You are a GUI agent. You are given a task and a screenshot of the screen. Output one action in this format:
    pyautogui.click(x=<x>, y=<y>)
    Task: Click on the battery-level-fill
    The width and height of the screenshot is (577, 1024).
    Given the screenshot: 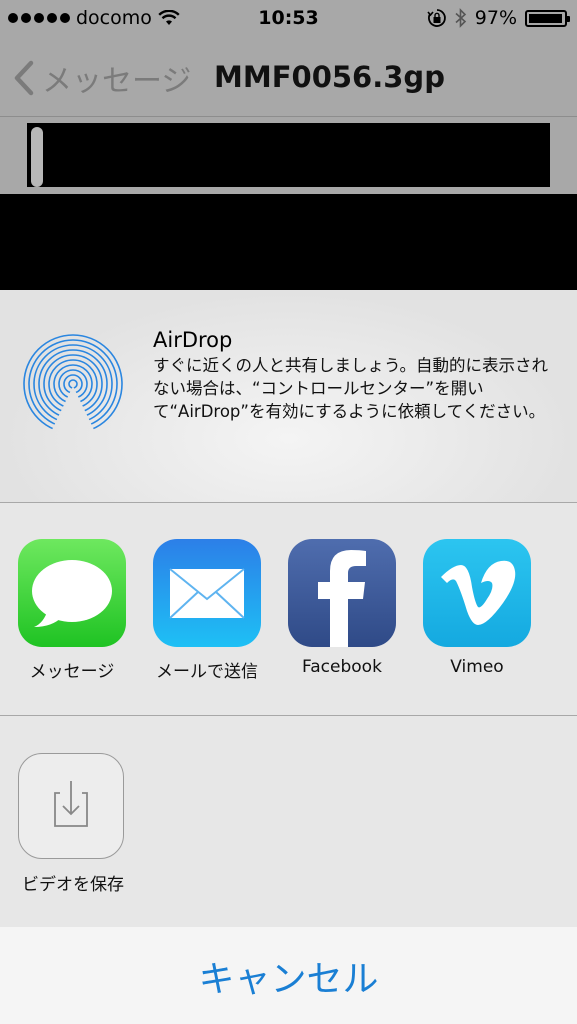 What is the action you would take?
    pyautogui.click(x=545, y=18)
    